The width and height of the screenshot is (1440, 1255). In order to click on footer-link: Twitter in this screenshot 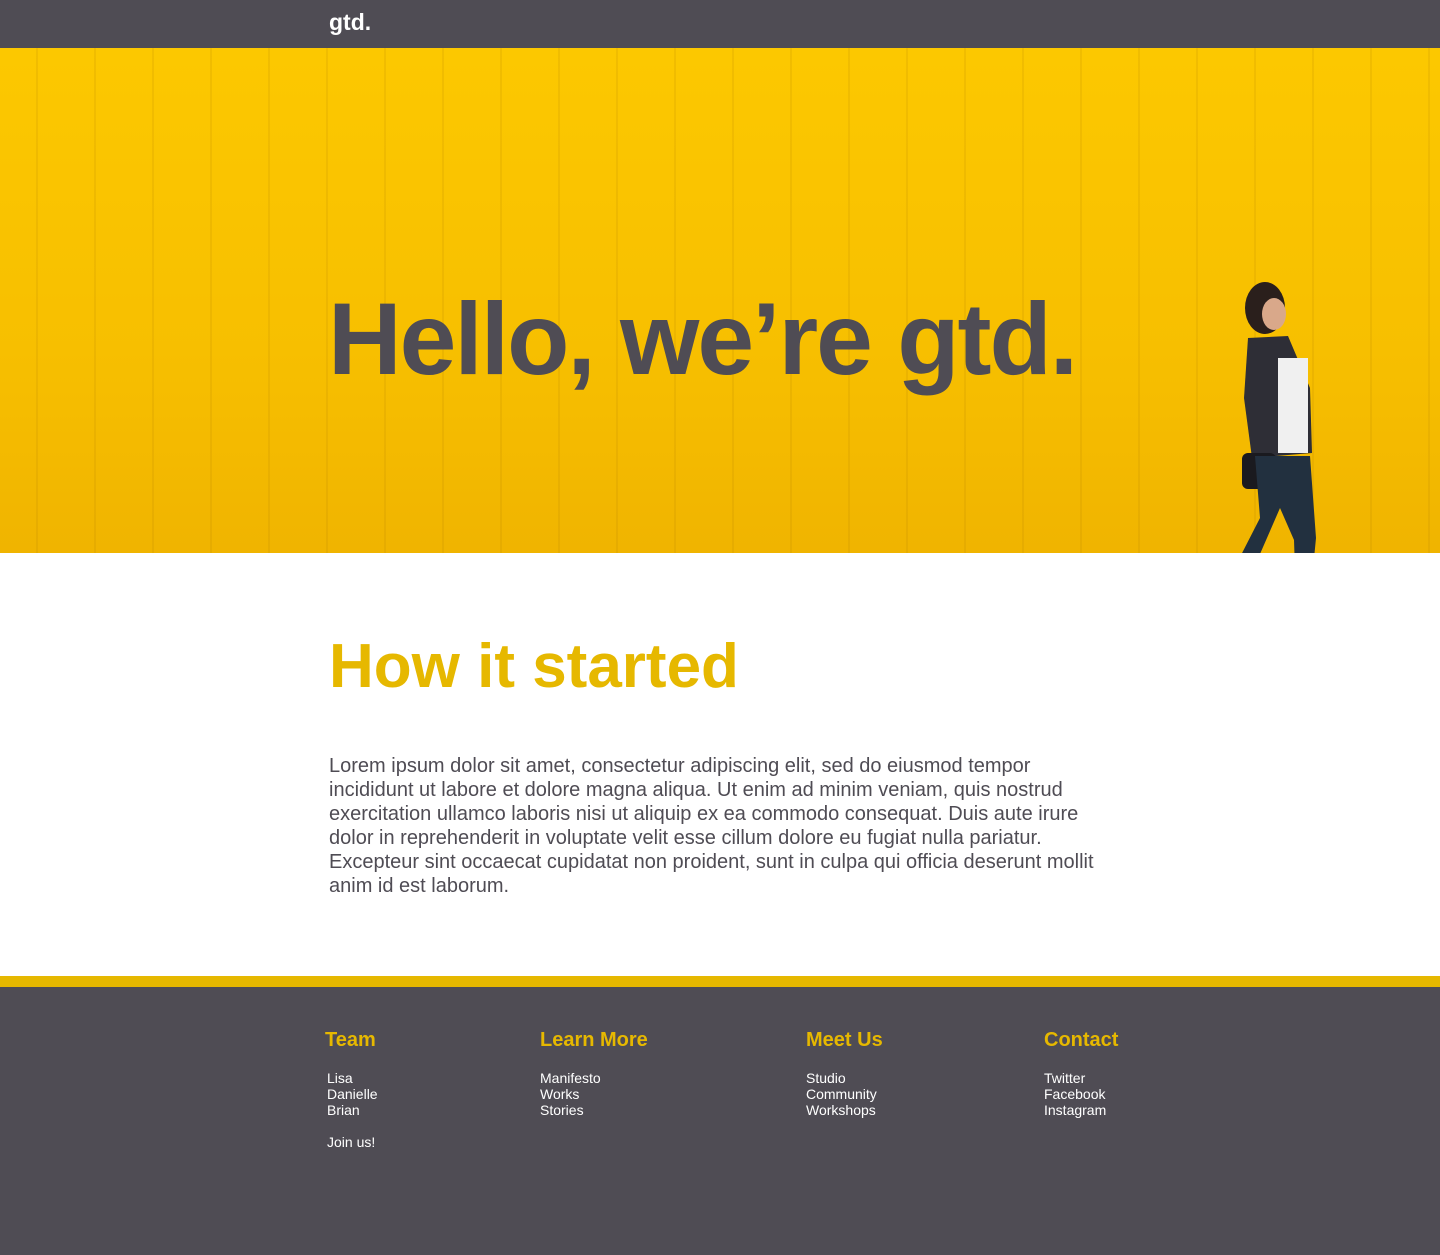, I will do `click(1081, 1078)`.